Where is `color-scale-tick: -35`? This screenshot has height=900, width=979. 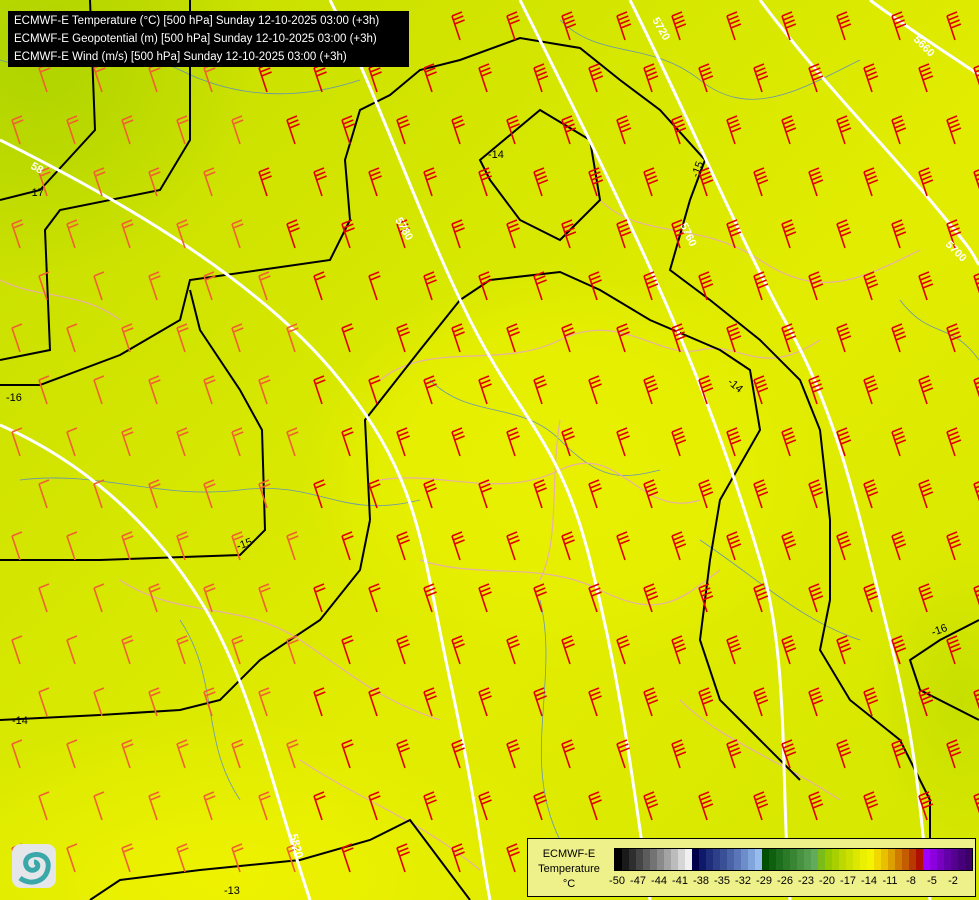
color-scale-tick: -35 is located at coordinates (722, 881).